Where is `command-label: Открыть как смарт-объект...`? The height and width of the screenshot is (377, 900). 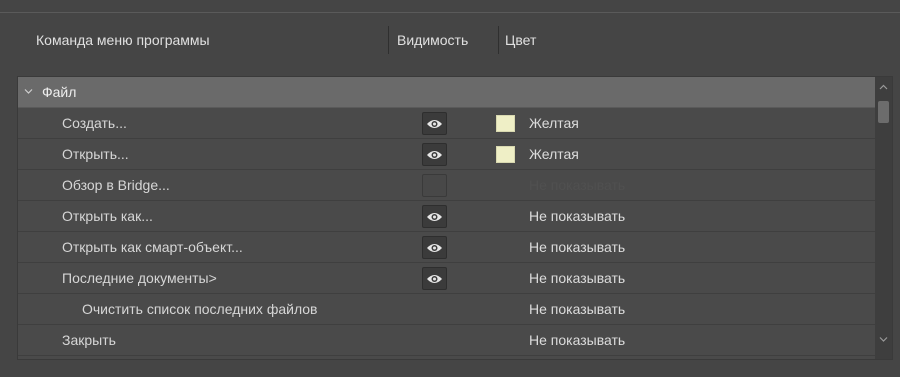 command-label: Открыть как смарт-объект... is located at coordinates (152, 247).